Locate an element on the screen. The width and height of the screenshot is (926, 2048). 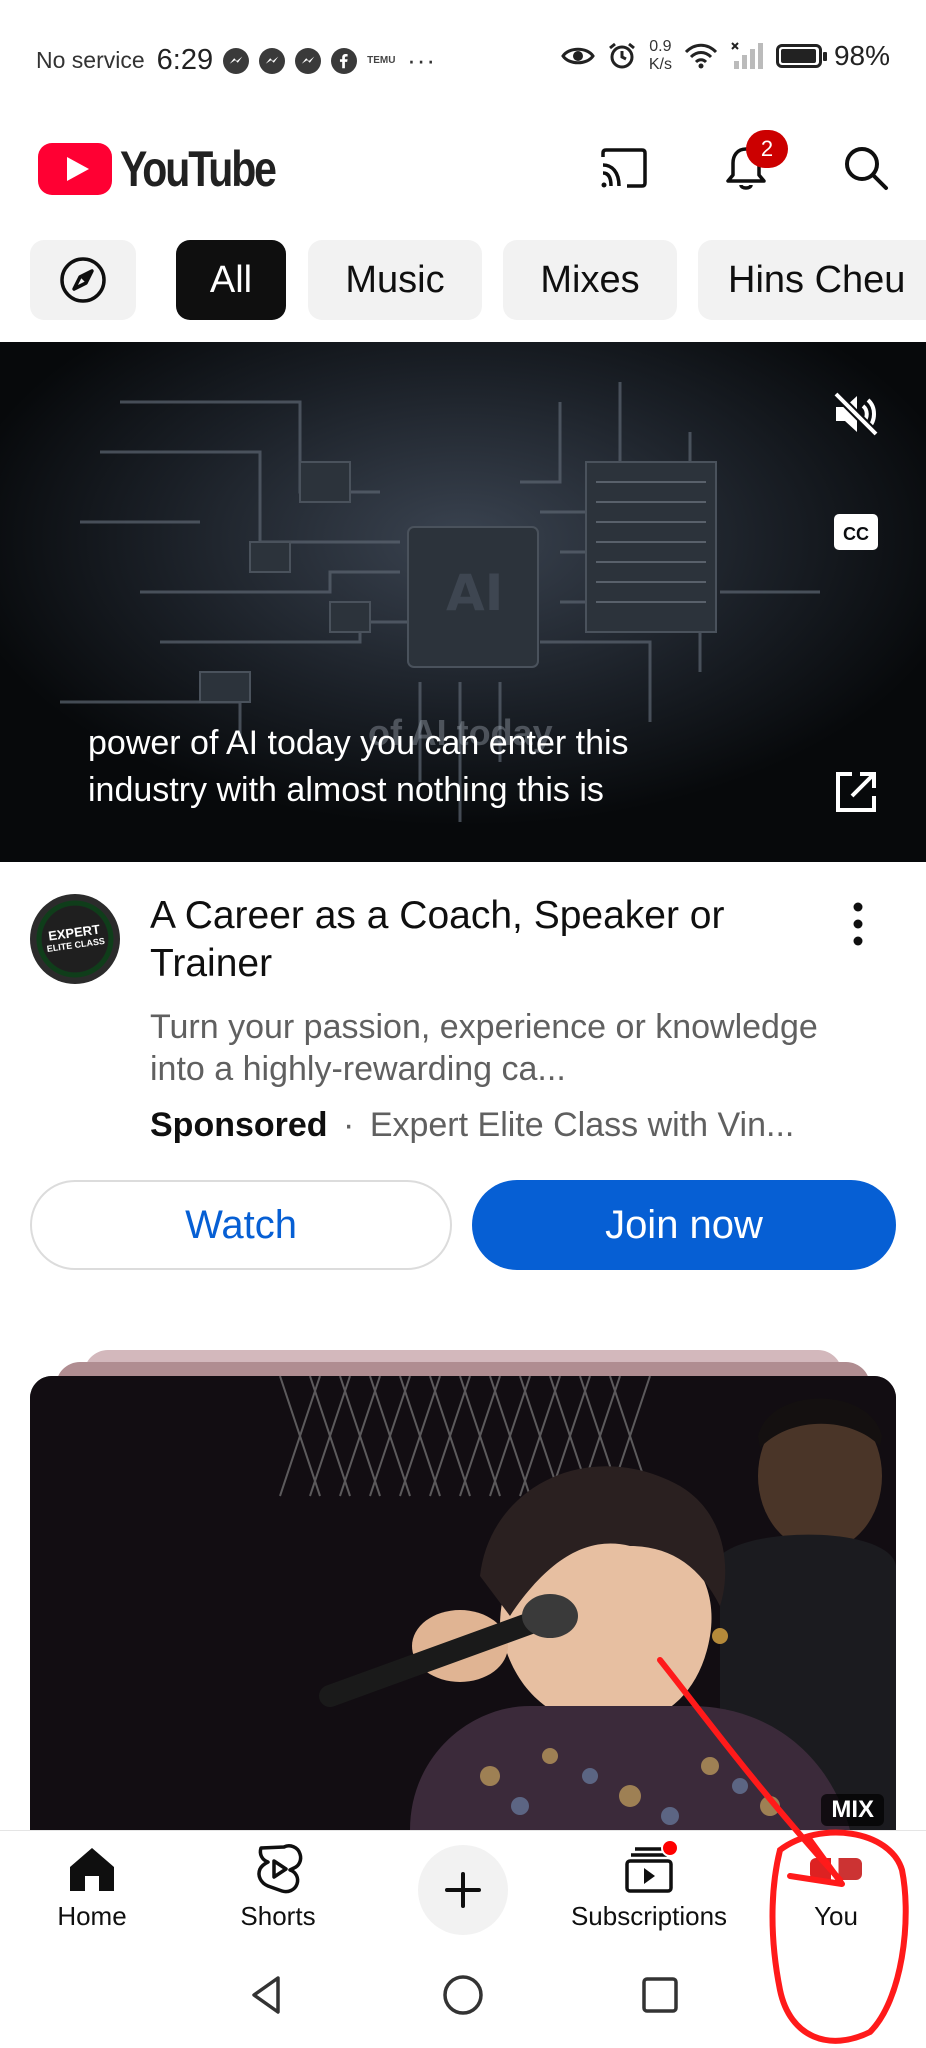
ad-more-options-button is located at coordinates (858, 924).